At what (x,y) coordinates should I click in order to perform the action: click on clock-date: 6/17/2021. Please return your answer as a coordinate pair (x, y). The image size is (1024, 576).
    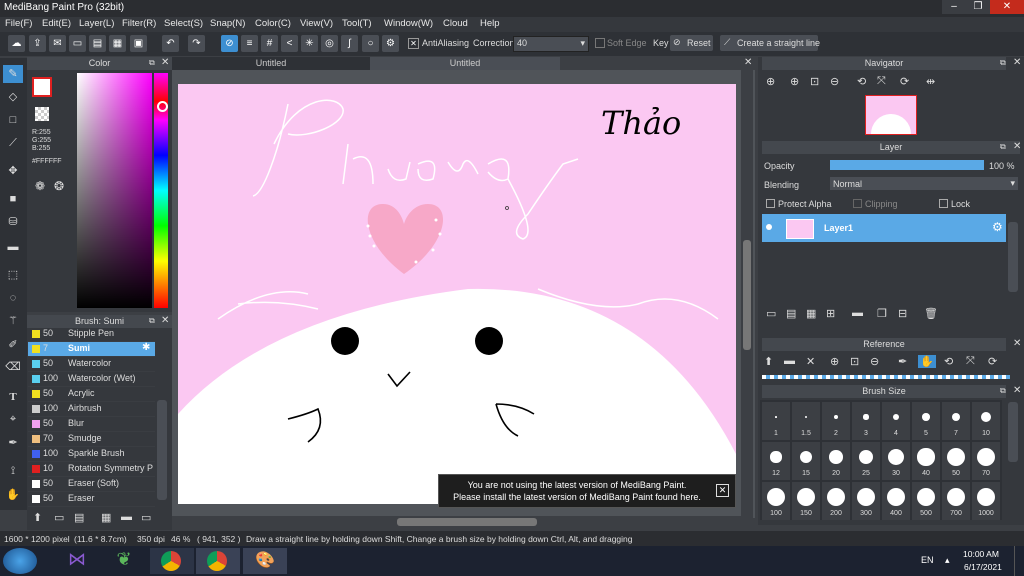
    Looking at the image, I should click on (983, 567).